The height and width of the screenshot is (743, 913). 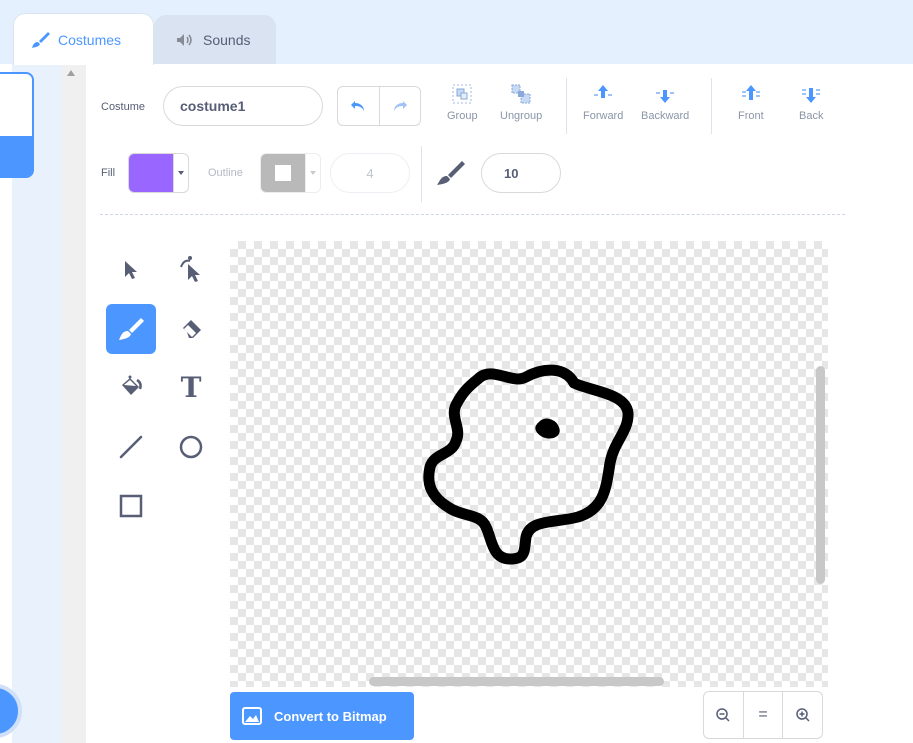 I want to click on back-icon, so click(x=811, y=94).